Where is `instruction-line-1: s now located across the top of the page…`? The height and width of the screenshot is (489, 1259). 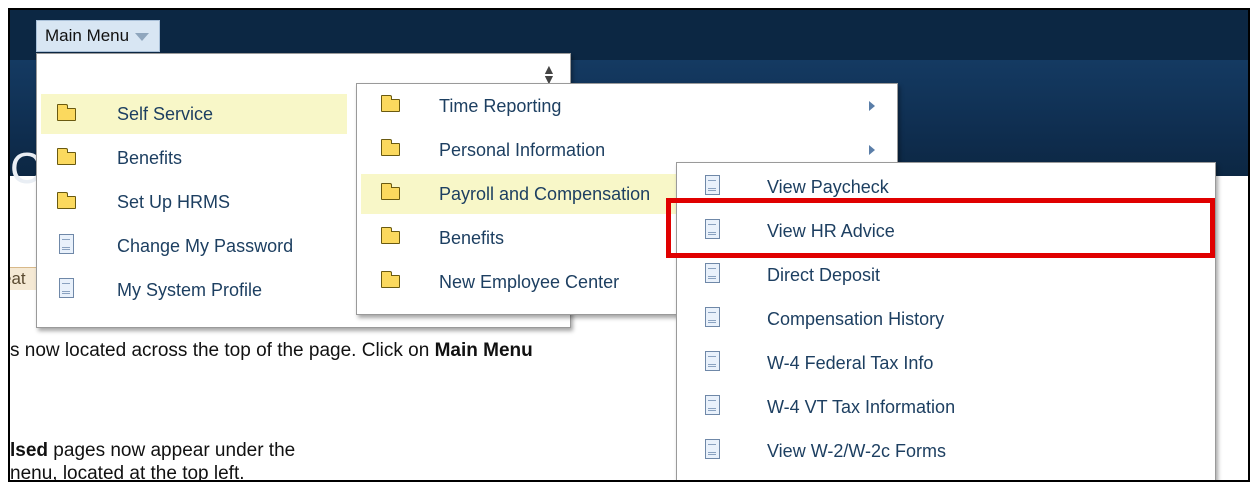 instruction-line-1: s now located across the top of the page… is located at coordinates (271, 351).